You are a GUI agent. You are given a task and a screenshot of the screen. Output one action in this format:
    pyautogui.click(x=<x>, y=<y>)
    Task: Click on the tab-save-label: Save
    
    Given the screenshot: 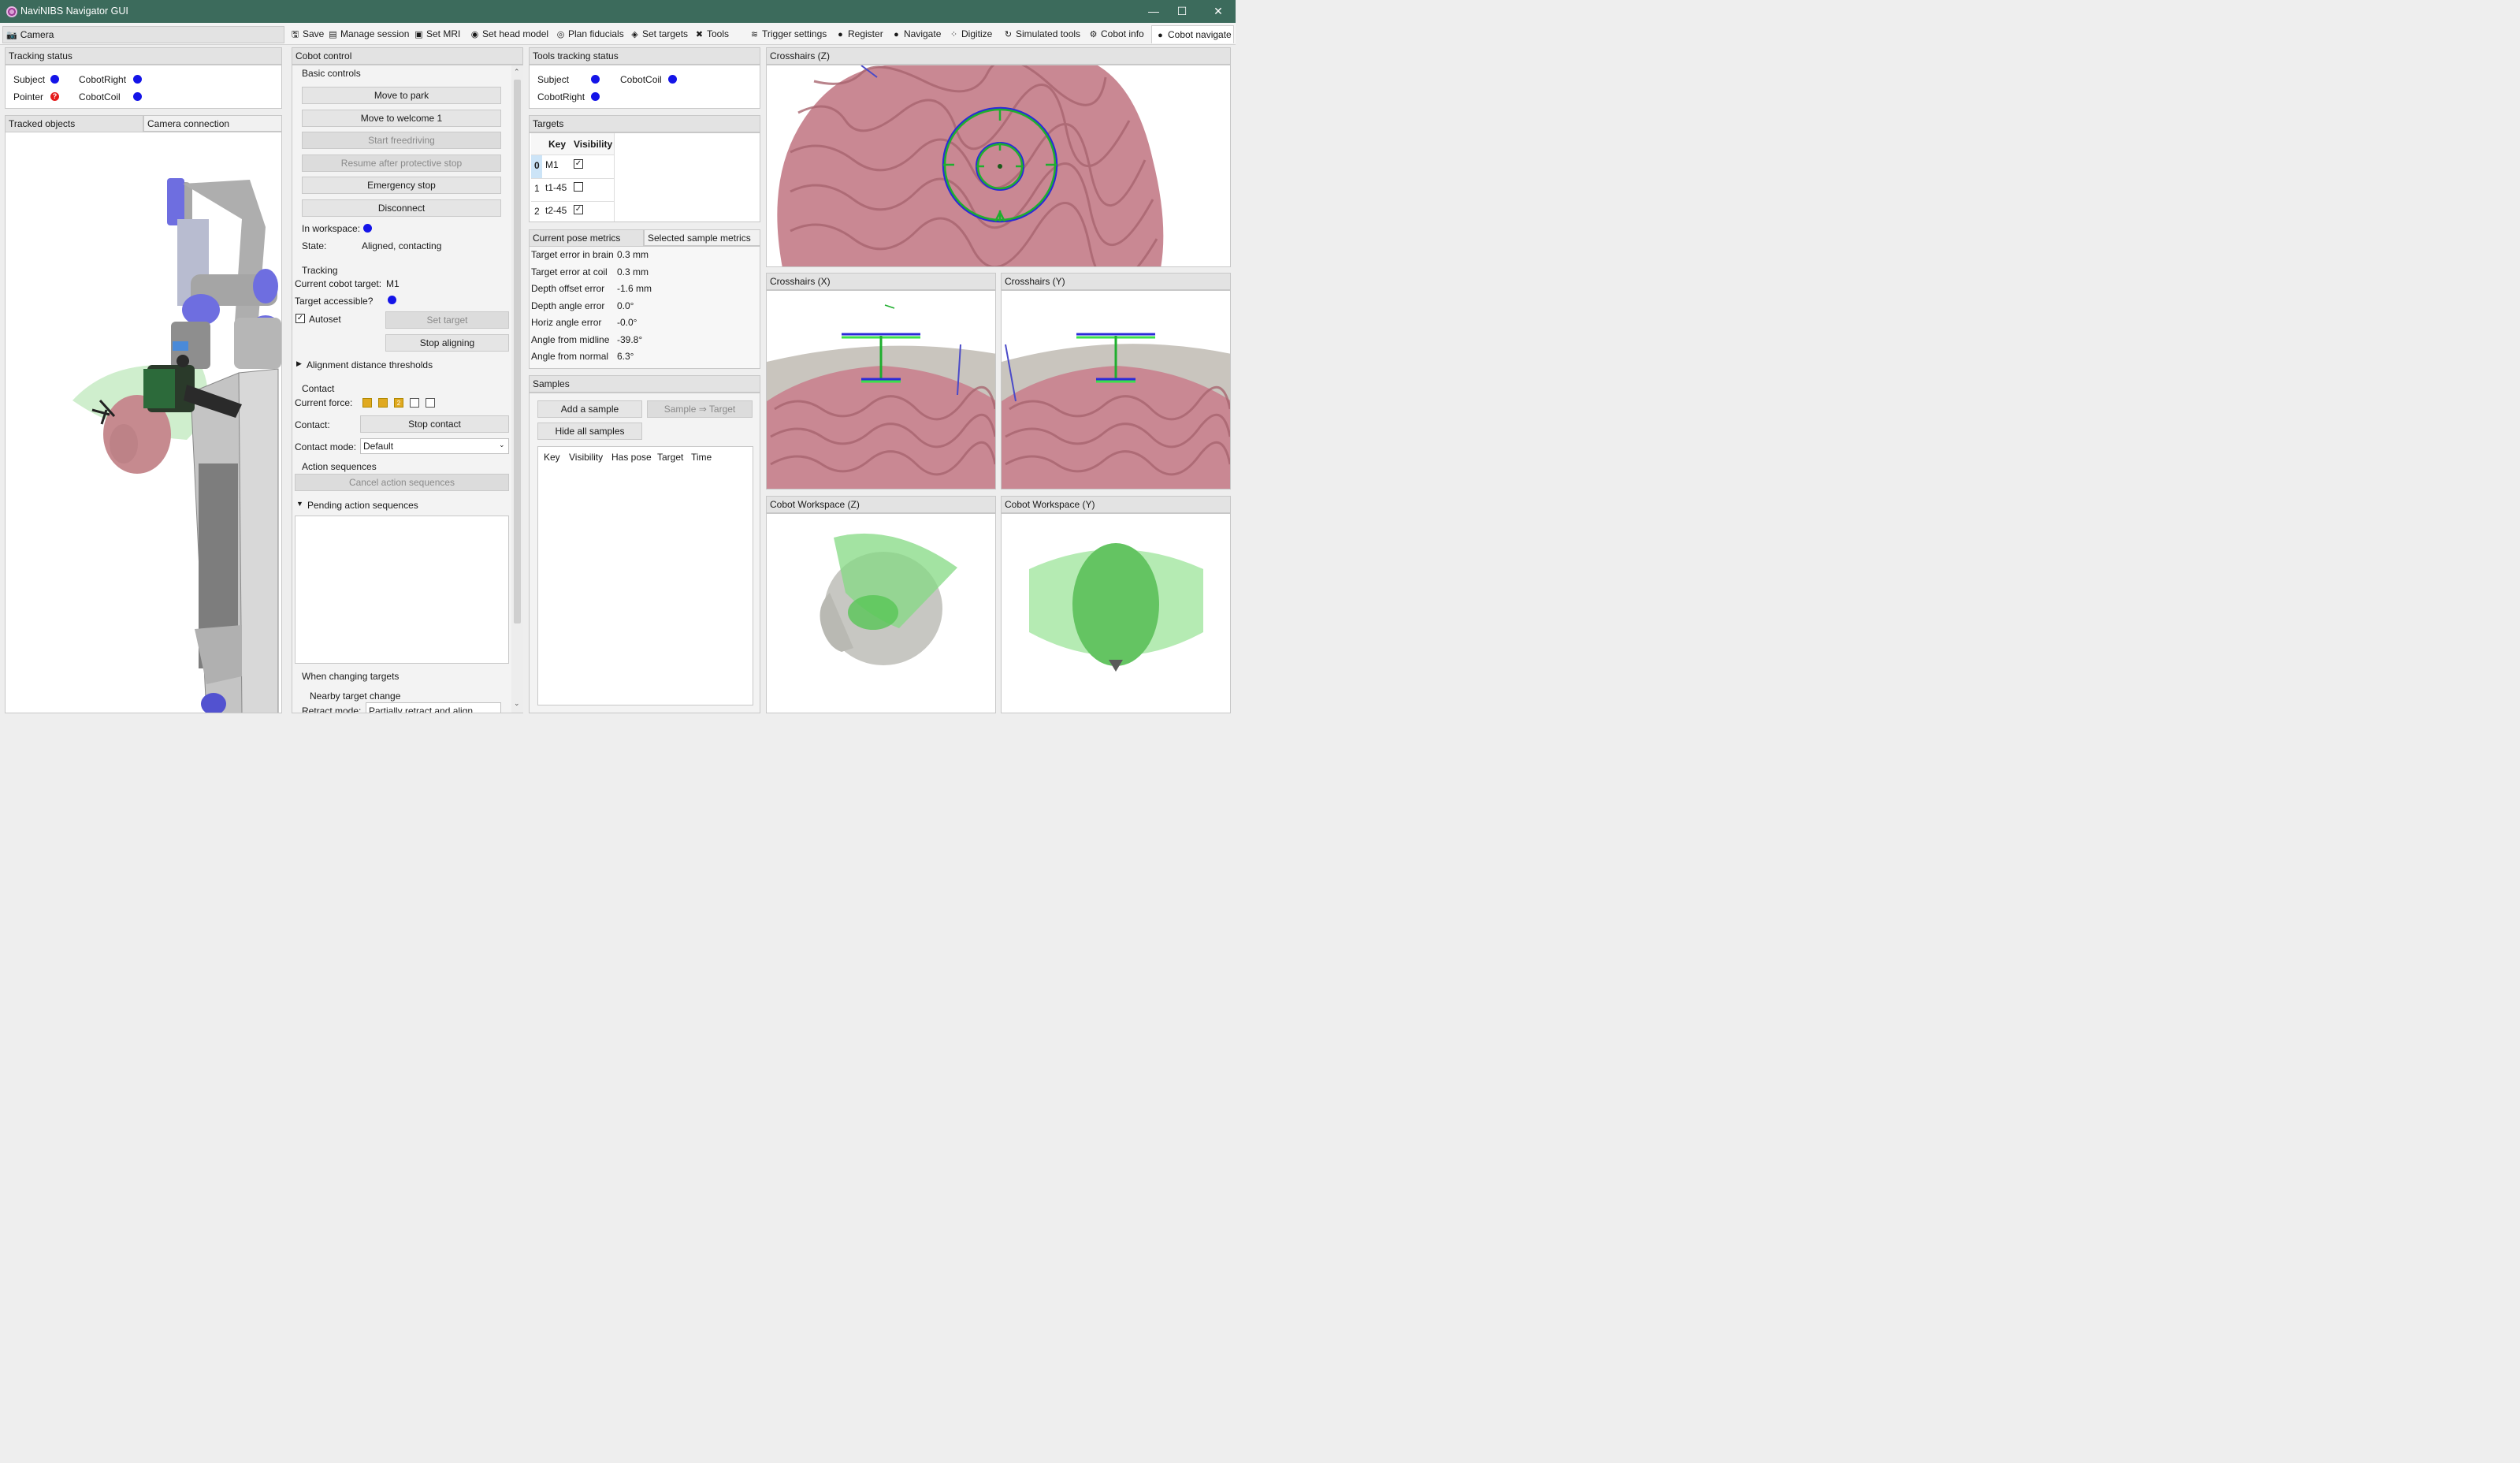 What is the action you would take?
    pyautogui.click(x=314, y=33)
    